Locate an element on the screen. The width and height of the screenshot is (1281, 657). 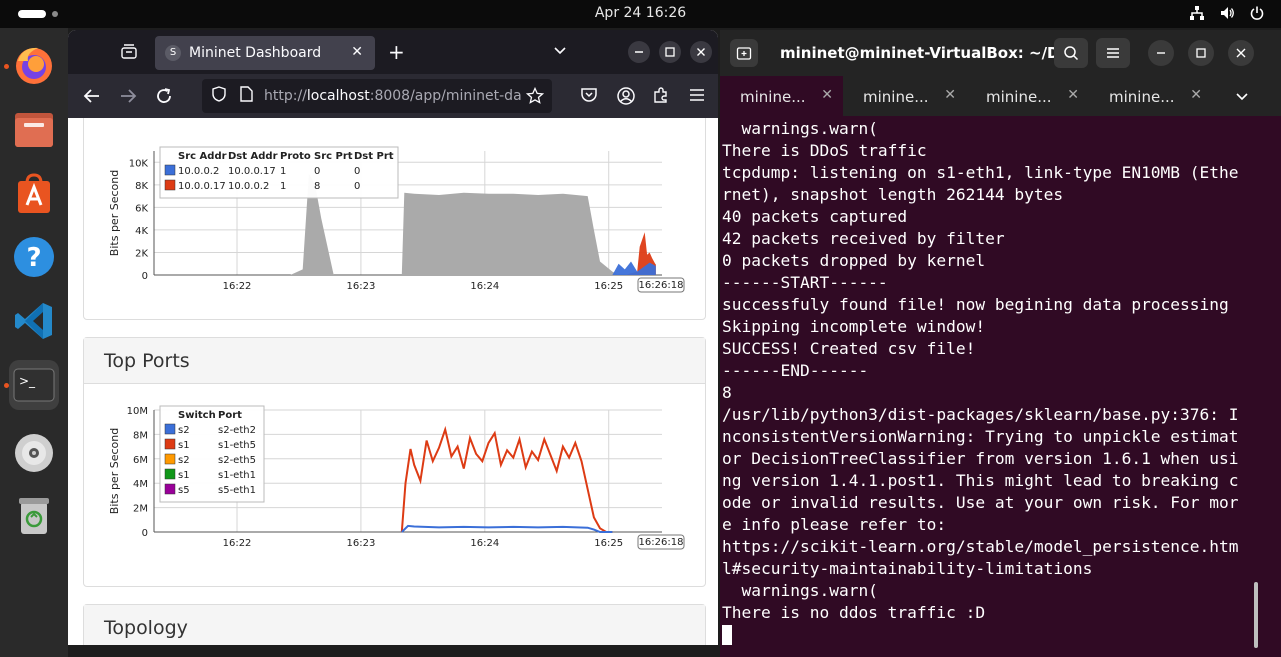
site-favicon-icon: S is located at coordinates (173, 53).